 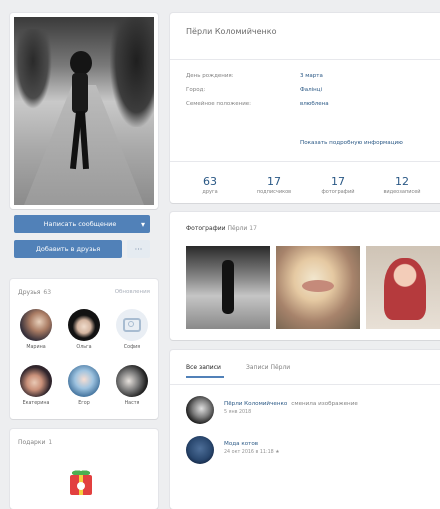 I want to click on photo-trees-right, so click(x=132, y=72).